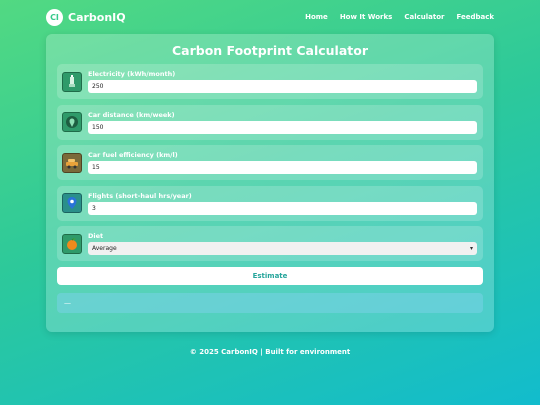  I want to click on map-pin-icon, so click(72, 122).